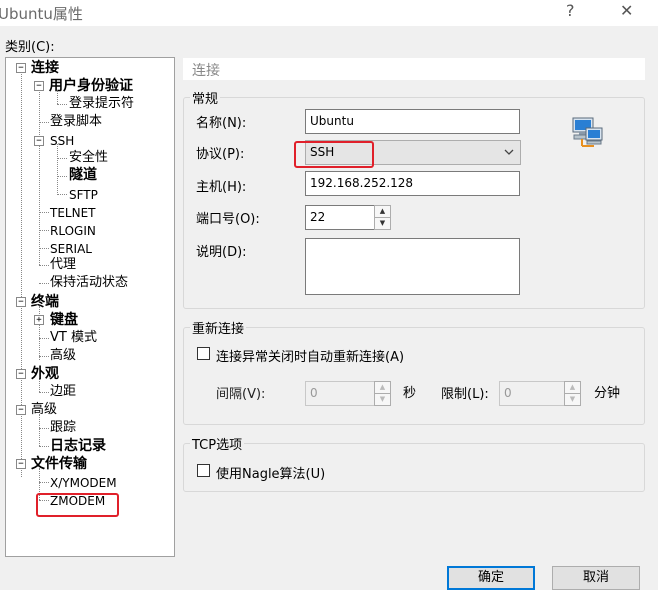 This screenshot has height=590, width=658. Describe the element at coordinates (271, 474) in the screenshot. I see `nagle-label: 使用Nagle算法(U)` at that location.